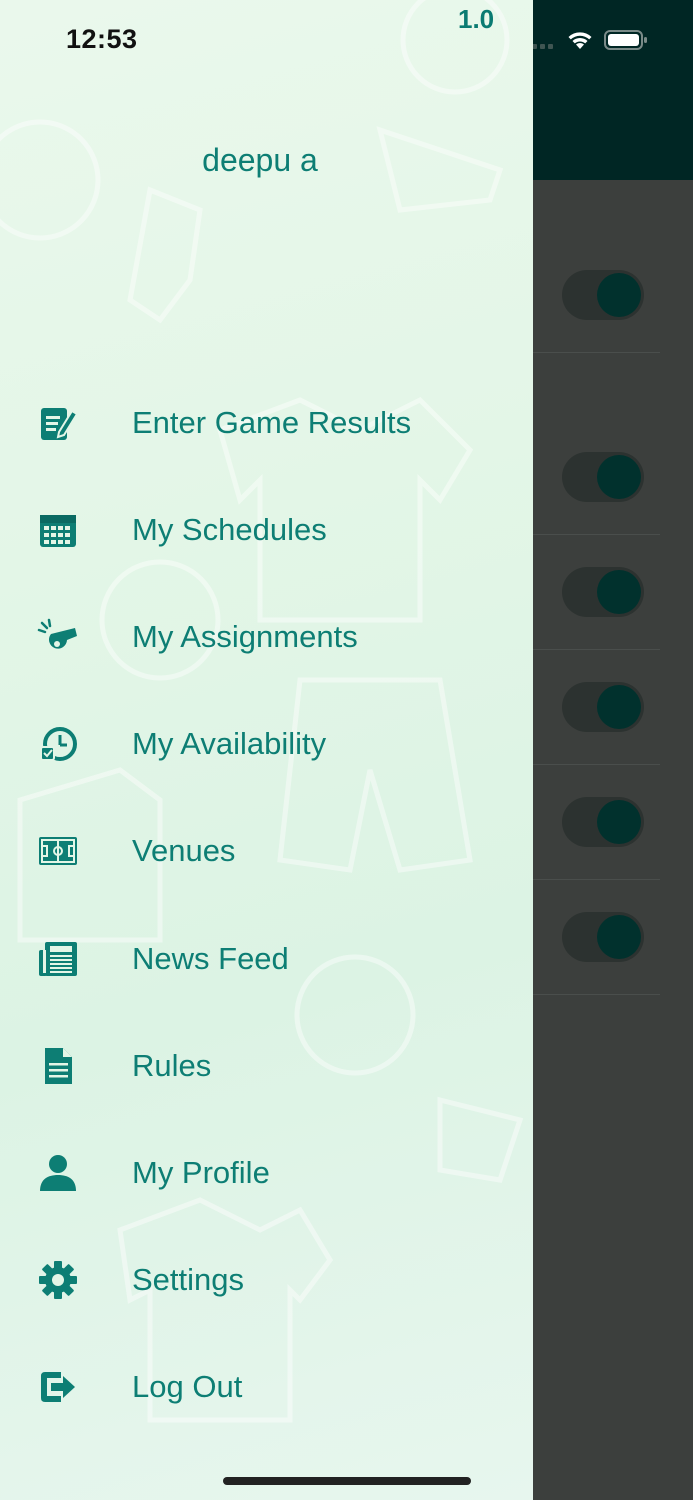 Image resolution: width=693 pixels, height=1500 pixels. I want to click on menu-item-my-availability: My Availability, so click(266, 744).